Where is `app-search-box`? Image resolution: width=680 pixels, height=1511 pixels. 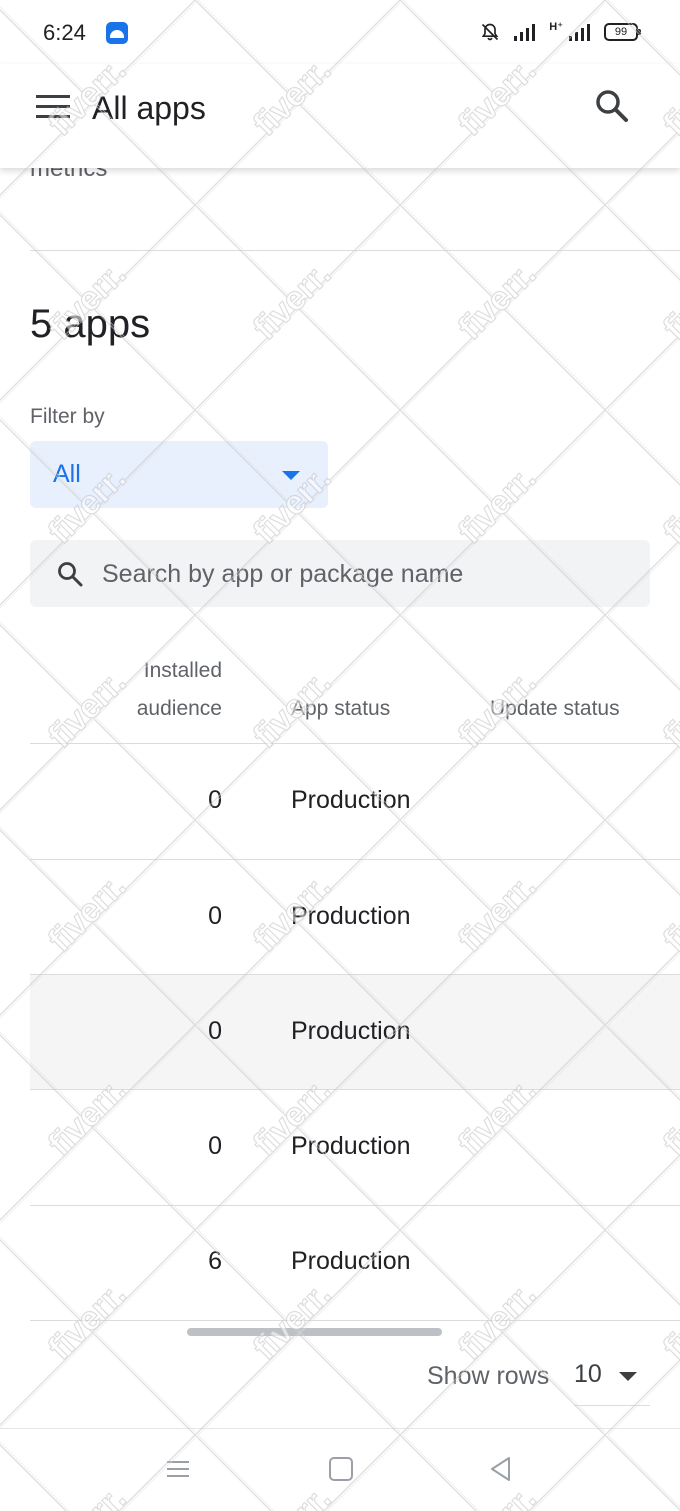 app-search-box is located at coordinates (340, 573).